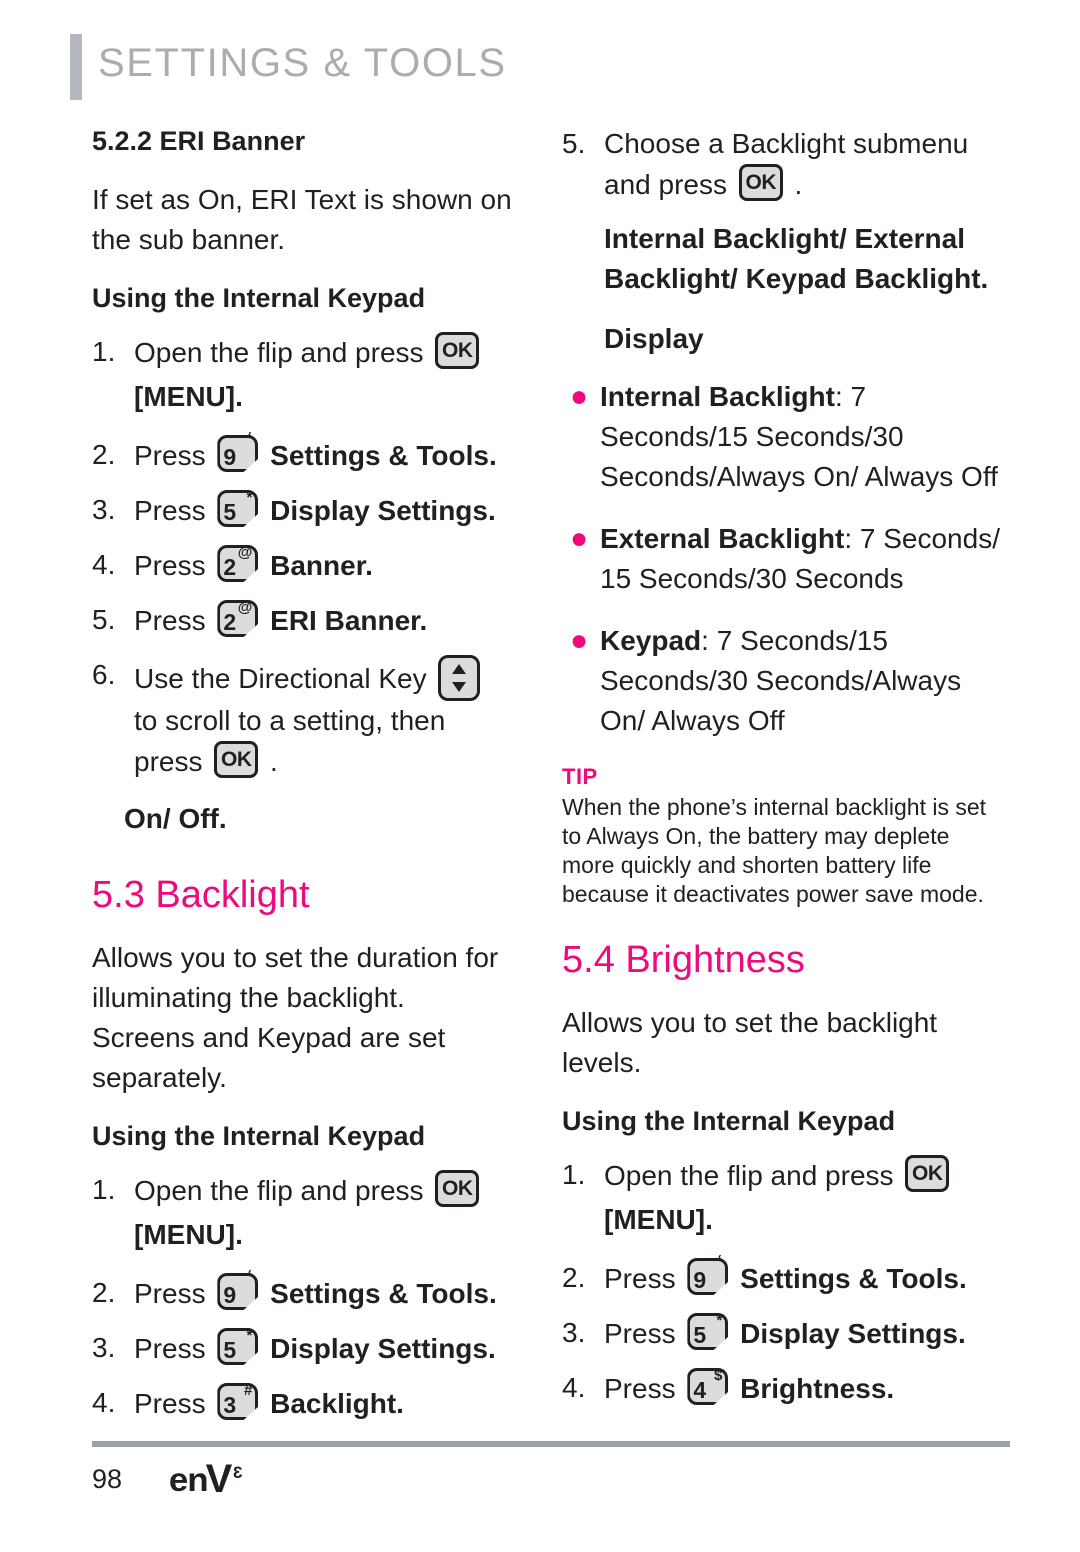 This screenshot has height=1552, width=1080. I want to click on footer-divider, so click(551, 1444).